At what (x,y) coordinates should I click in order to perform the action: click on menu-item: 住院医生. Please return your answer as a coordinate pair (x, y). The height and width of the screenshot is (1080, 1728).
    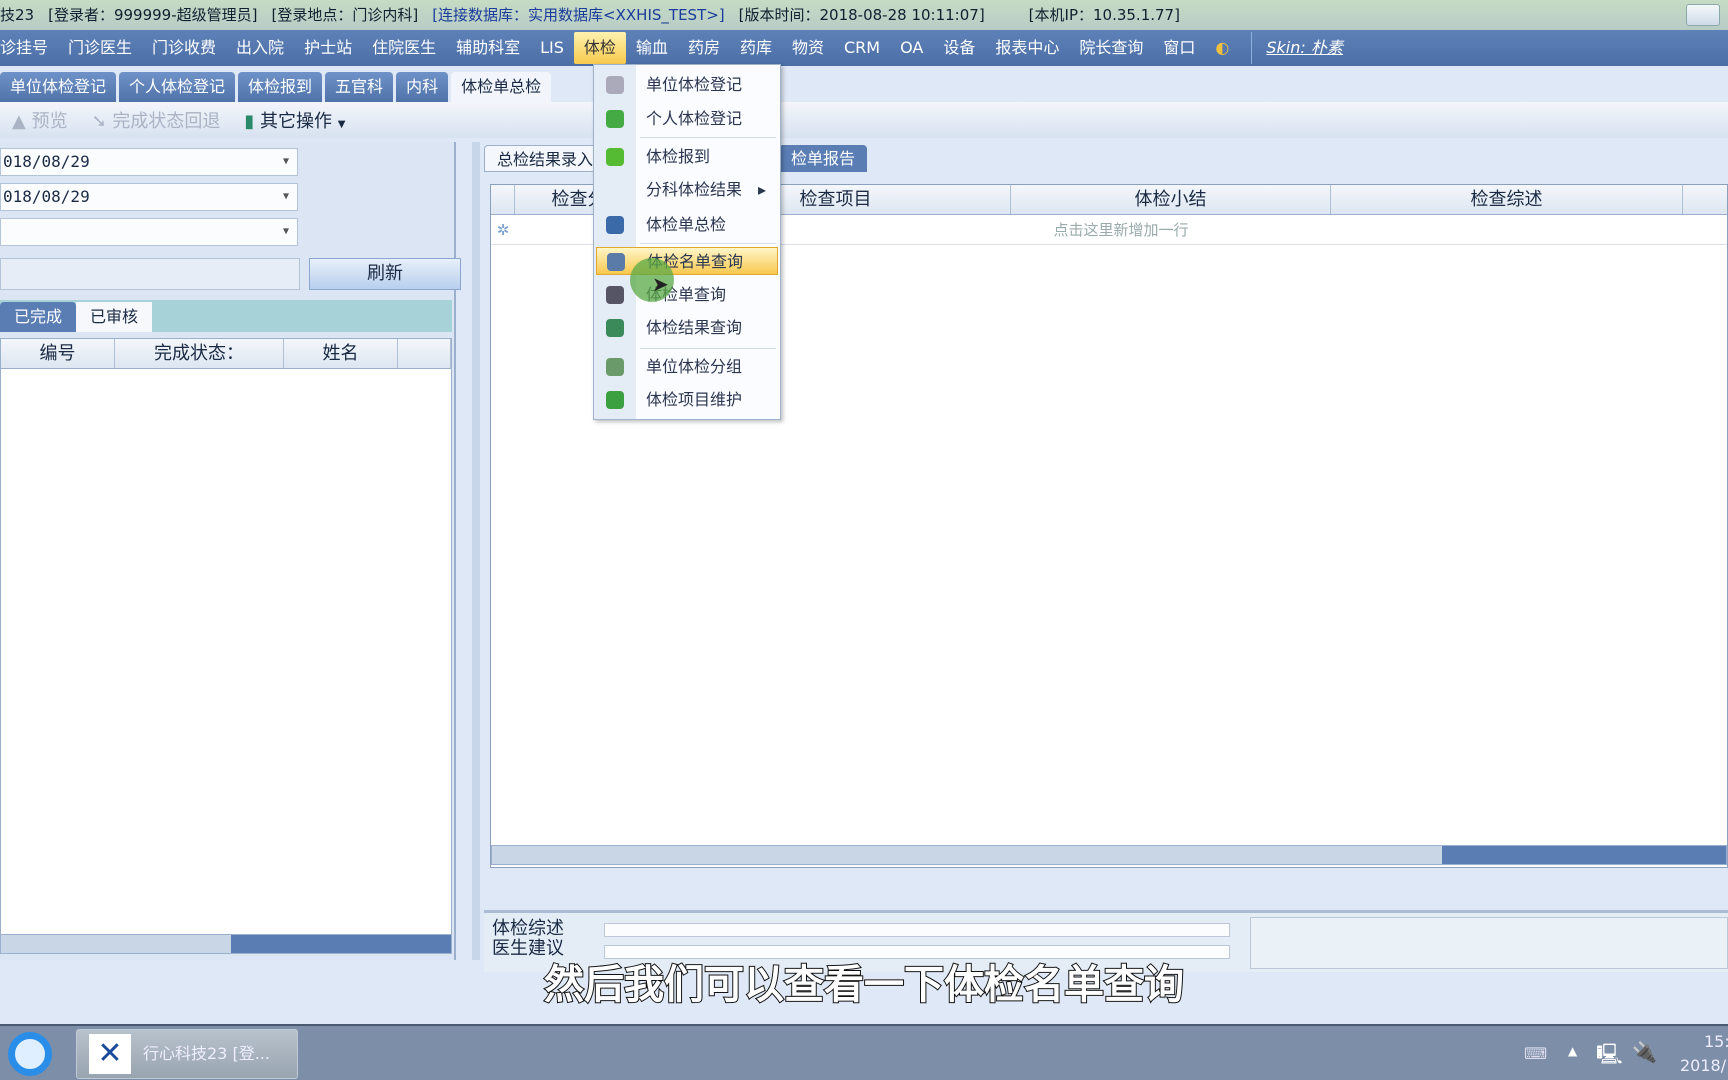
    Looking at the image, I should click on (404, 48).